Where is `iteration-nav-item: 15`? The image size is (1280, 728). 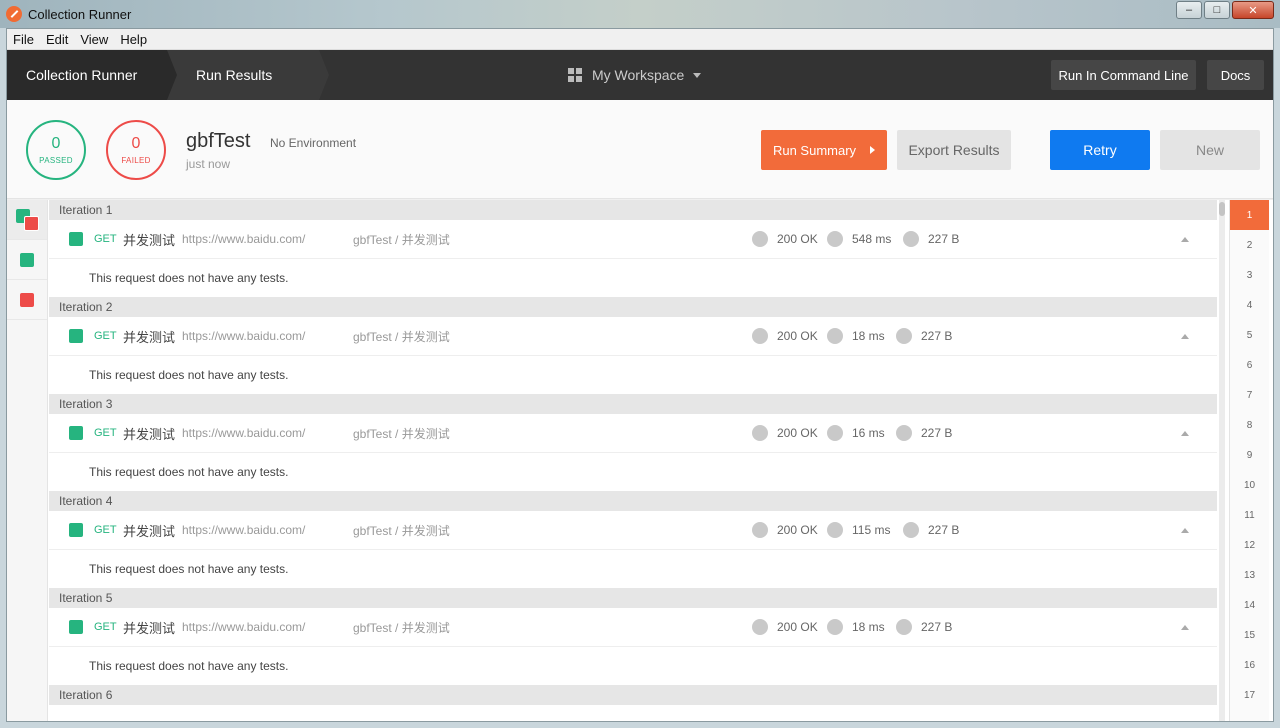
iteration-nav-item: 15 is located at coordinates (1249, 635).